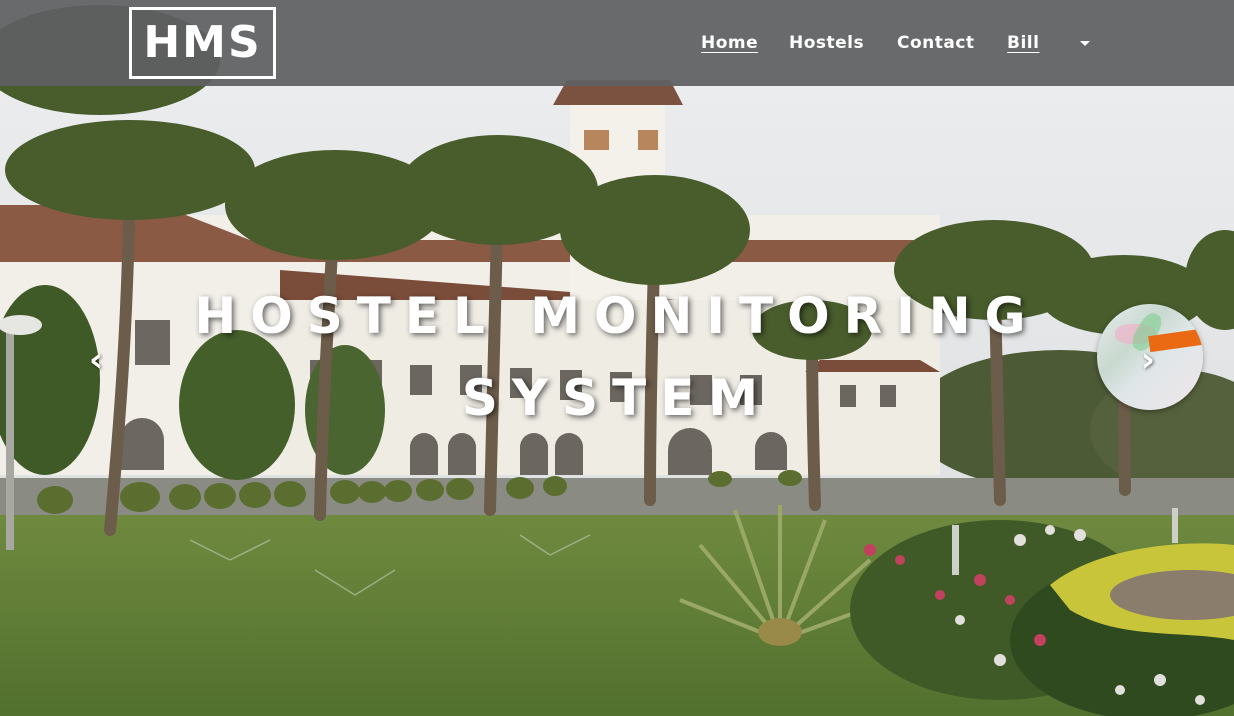  I want to click on nav-item-contact: Contact, so click(936, 43).